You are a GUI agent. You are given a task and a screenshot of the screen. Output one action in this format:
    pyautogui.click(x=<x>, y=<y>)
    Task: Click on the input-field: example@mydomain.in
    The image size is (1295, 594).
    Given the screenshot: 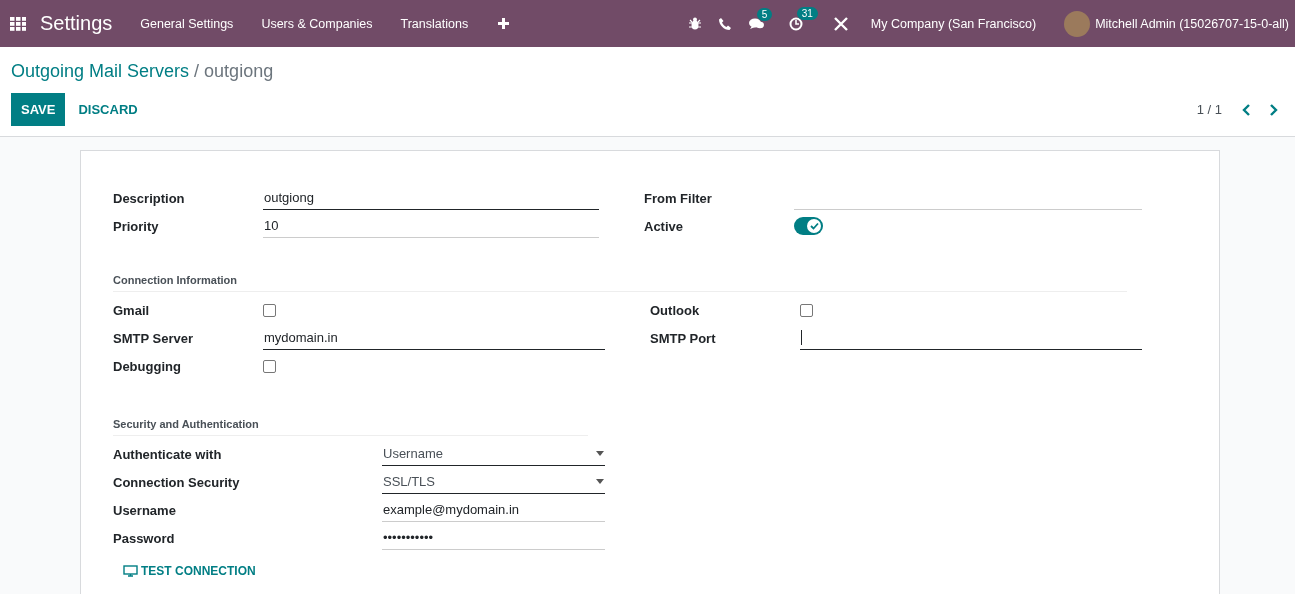 What is the action you would take?
    pyautogui.click(x=493, y=510)
    